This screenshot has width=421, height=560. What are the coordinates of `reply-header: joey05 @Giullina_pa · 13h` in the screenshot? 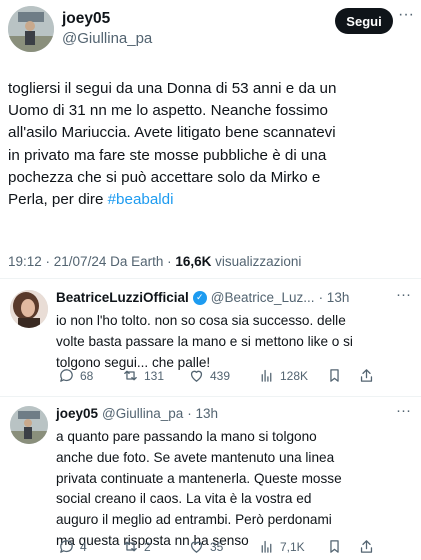 It's located at (137, 413).